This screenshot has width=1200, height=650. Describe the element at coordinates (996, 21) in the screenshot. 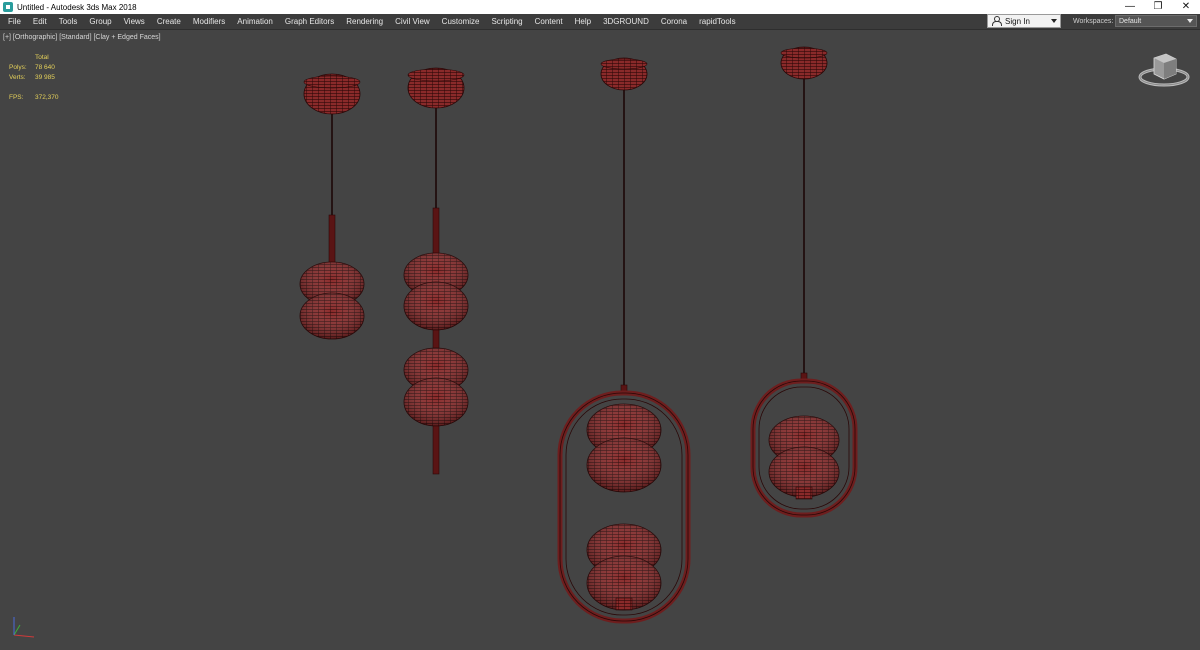

I see `user-icon` at that location.